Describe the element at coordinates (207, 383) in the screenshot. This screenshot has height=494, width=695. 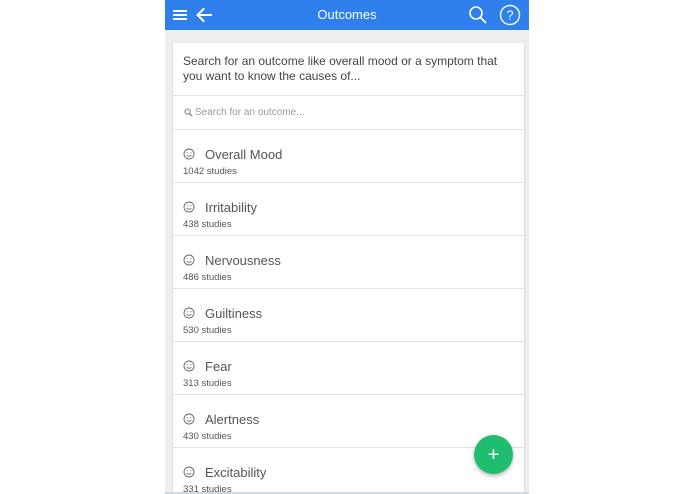
I see `outcome-study-count: 313 studies` at that location.